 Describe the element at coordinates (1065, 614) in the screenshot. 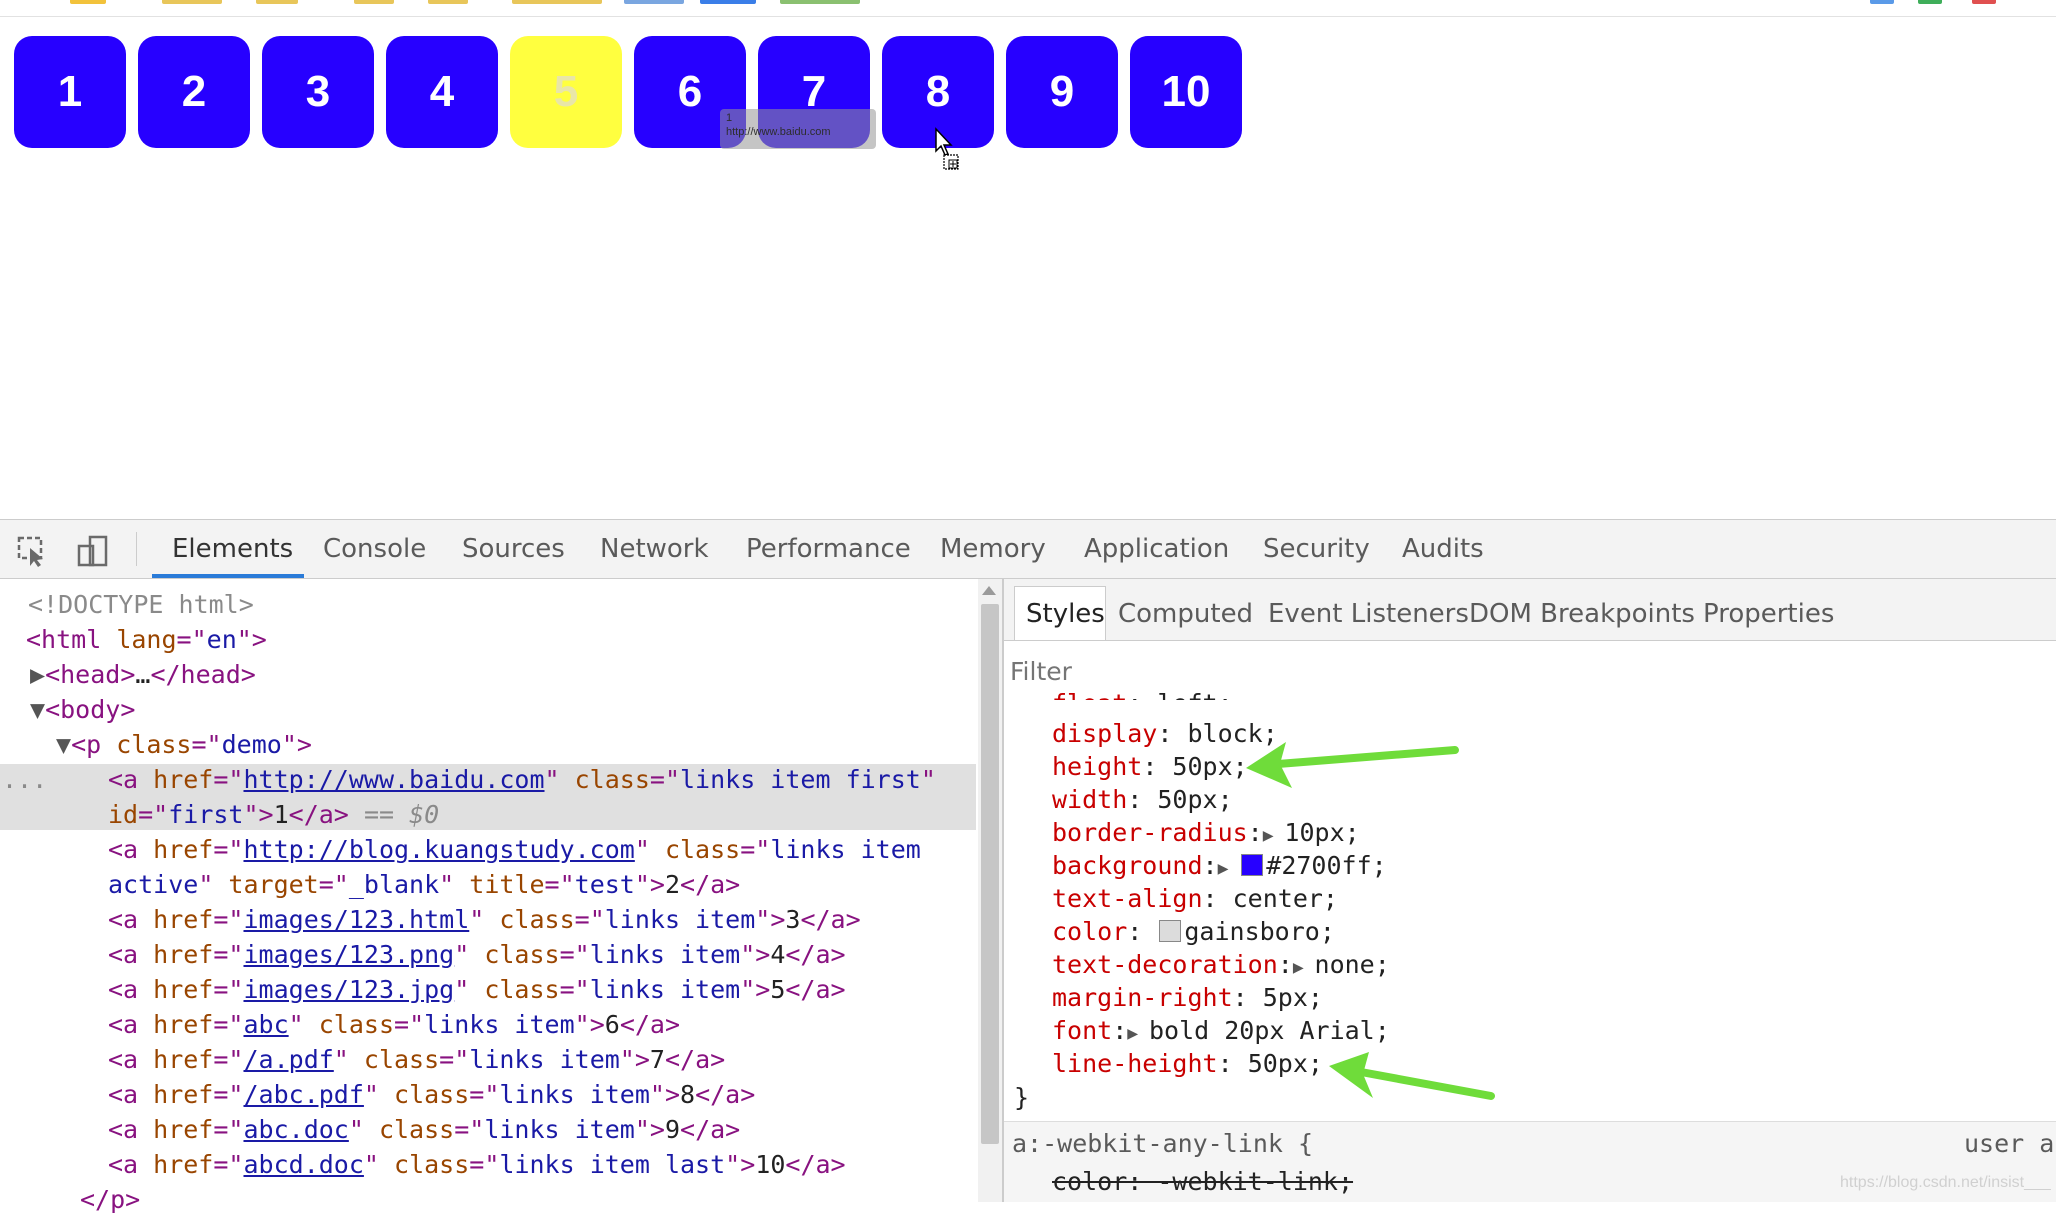

I see `subtab-styles: Styles` at that location.